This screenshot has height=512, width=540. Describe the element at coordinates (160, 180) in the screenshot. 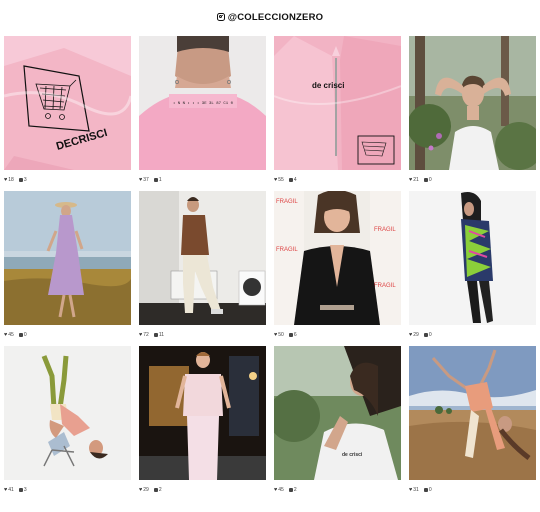

I see `comments-count: 1` at that location.